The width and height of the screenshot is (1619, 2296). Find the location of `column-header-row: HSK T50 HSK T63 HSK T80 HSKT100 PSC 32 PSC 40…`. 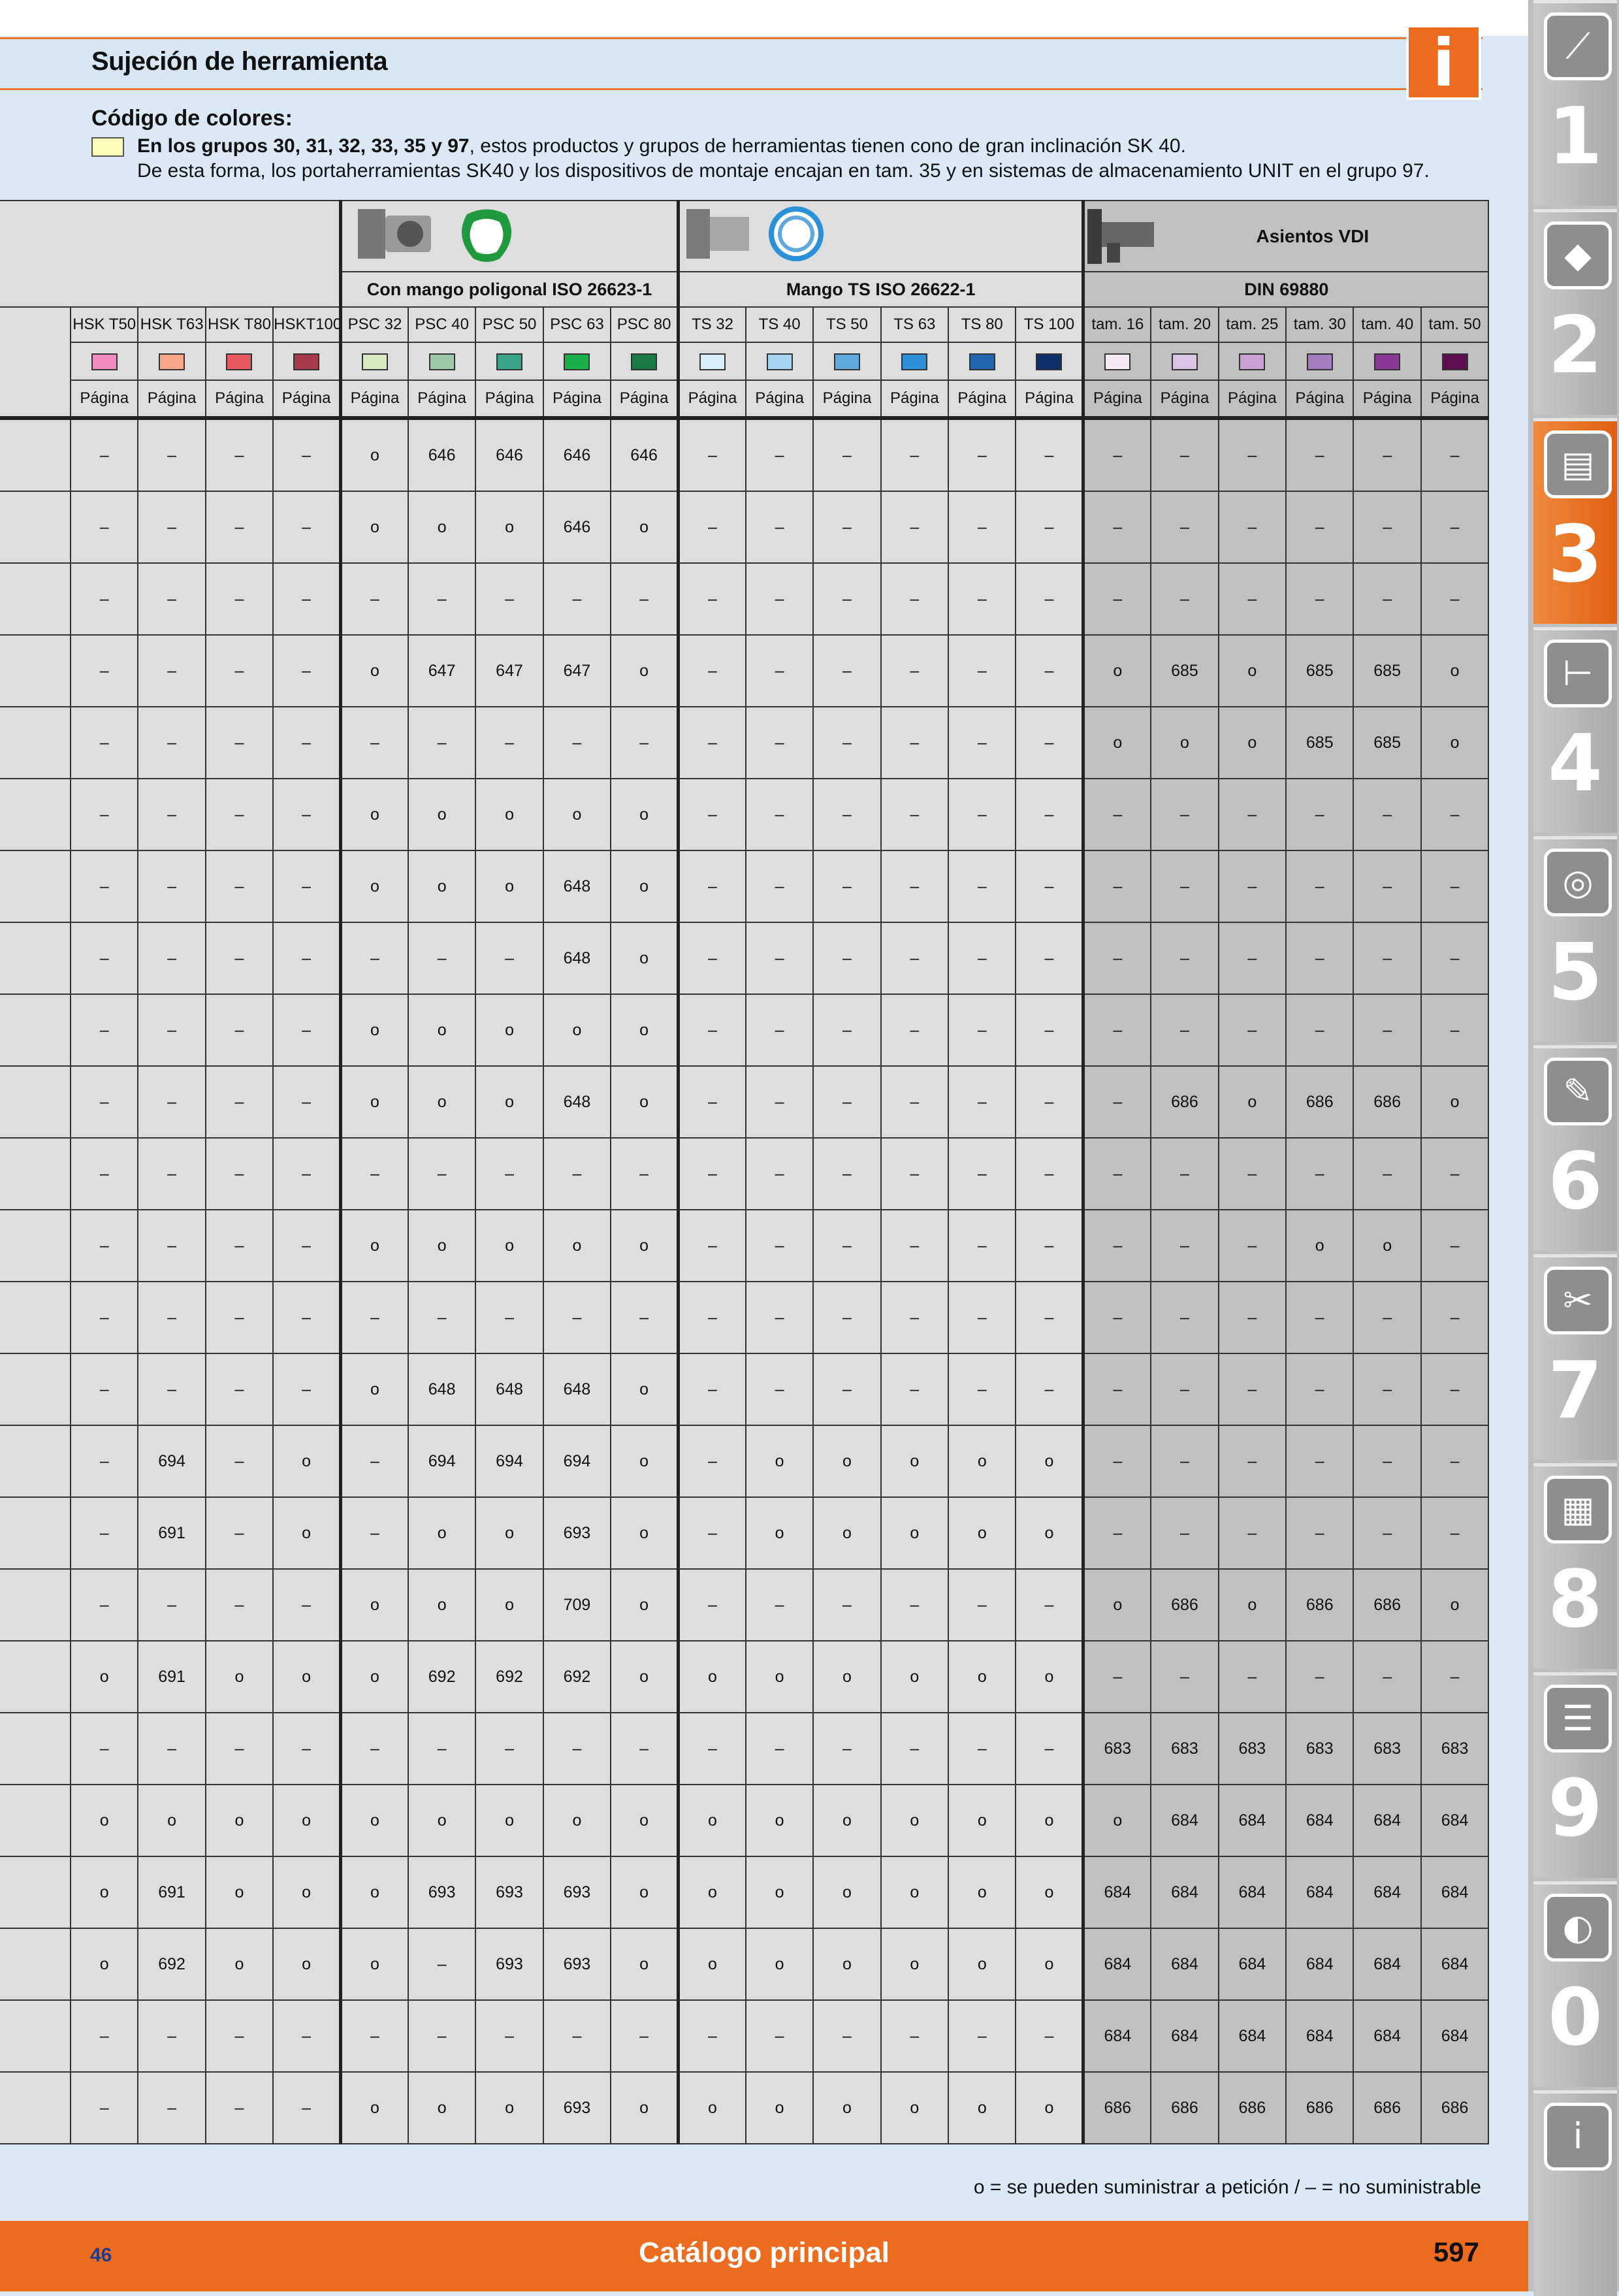

column-header-row: HSK T50 HSK T63 HSK T80 HSKT100 PSC 32 PSC 40… is located at coordinates (745, 362).